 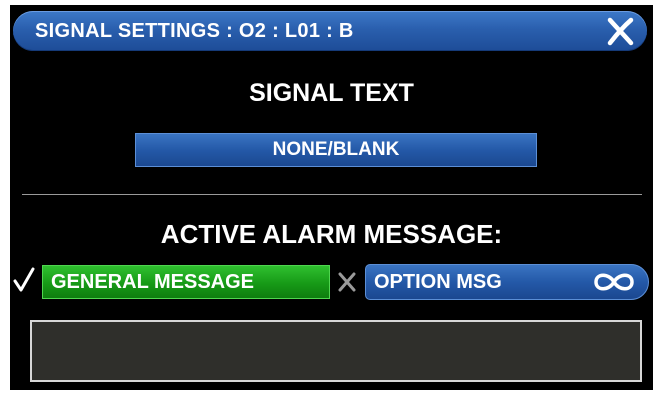 I want to click on checkmark-icon, so click(x=24, y=279).